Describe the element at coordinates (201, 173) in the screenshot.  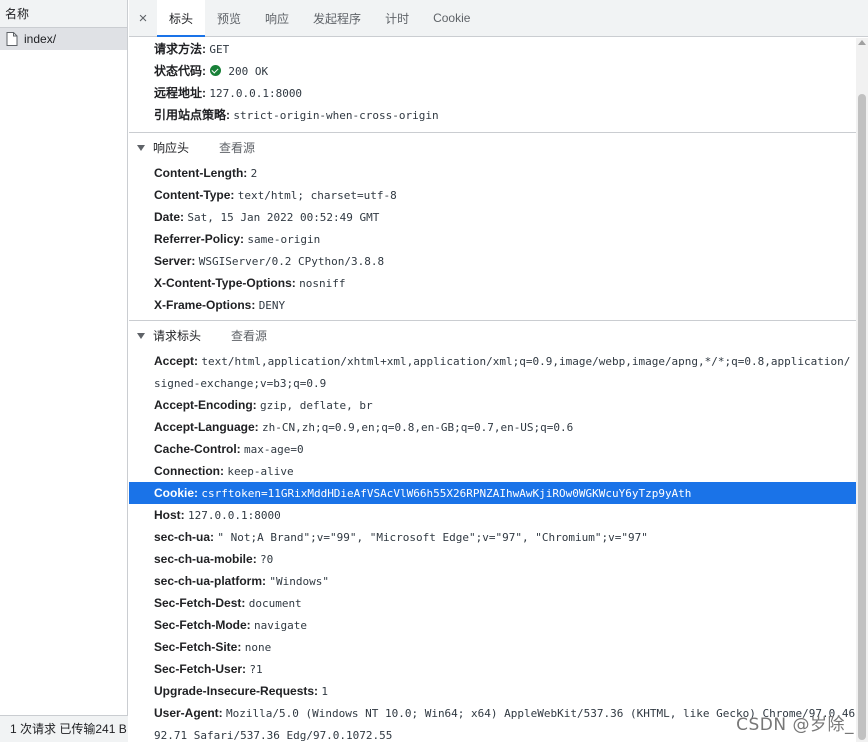
I see `header-key: Content-Length:` at that location.